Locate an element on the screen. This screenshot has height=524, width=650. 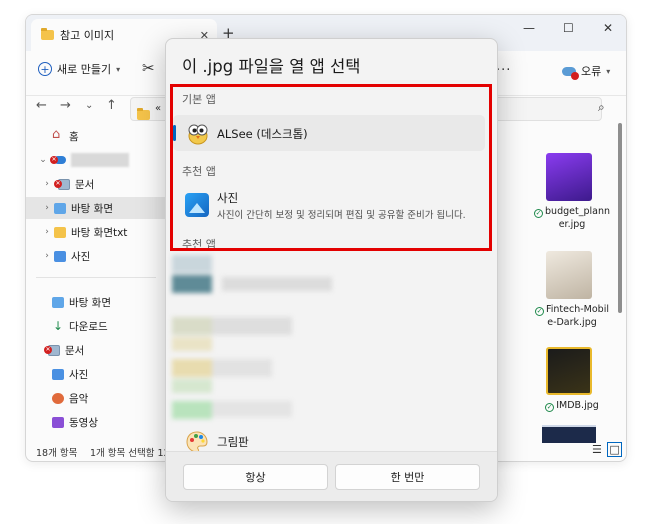
sidebar-item-onedrive: ⌄ ✕ is located at coordinates (99, 160).